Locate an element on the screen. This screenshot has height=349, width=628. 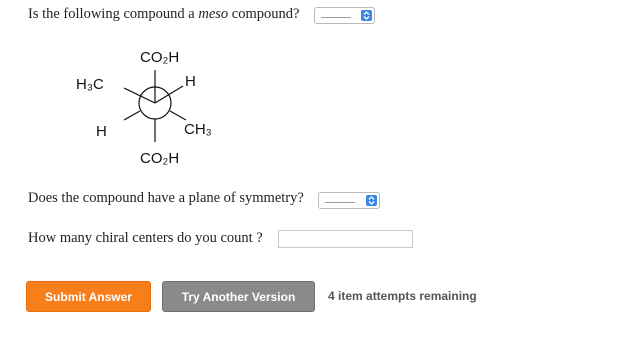
back-right-label: CH₃ is located at coordinates (198, 129).